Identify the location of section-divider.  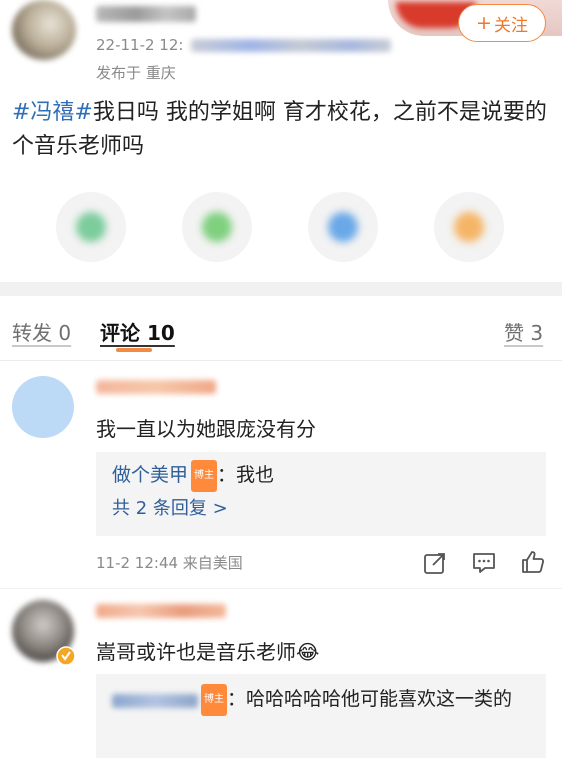
(281, 289).